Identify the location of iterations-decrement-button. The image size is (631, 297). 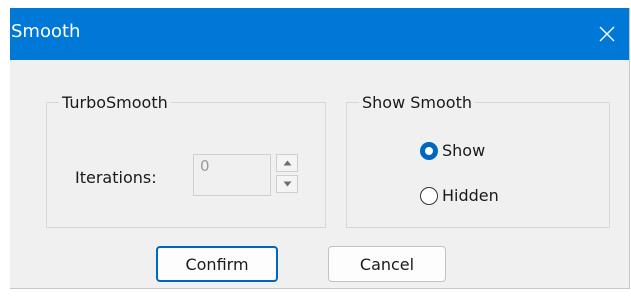
(287, 184).